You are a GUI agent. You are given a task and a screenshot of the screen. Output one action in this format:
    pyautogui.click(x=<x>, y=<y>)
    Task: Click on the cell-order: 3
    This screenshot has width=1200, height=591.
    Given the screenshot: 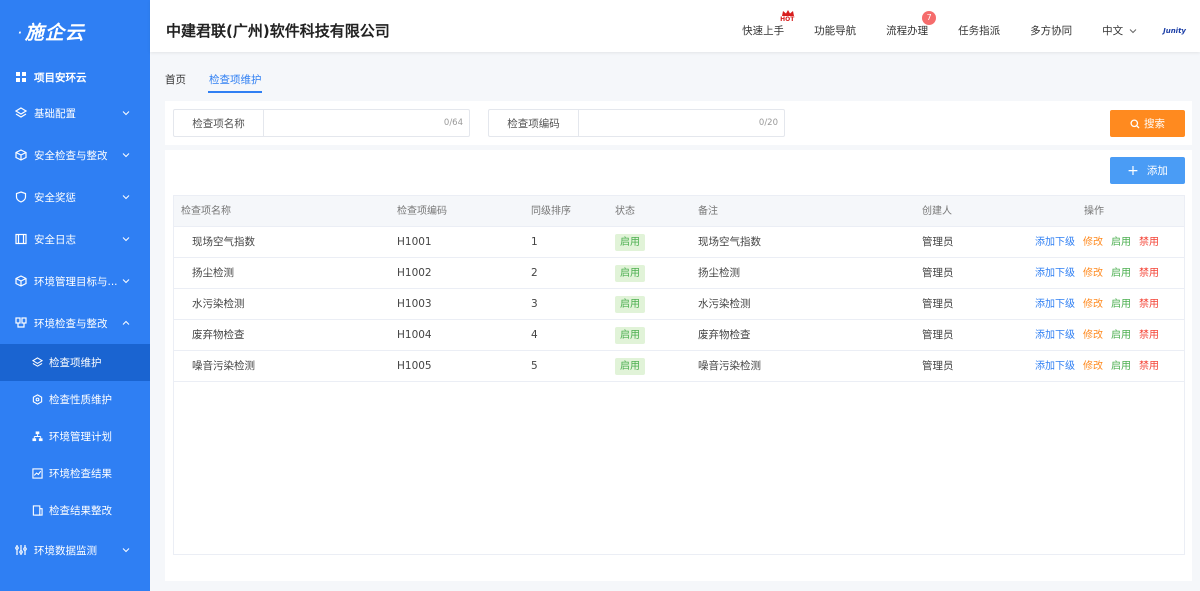 What is the action you would take?
    pyautogui.click(x=534, y=304)
    